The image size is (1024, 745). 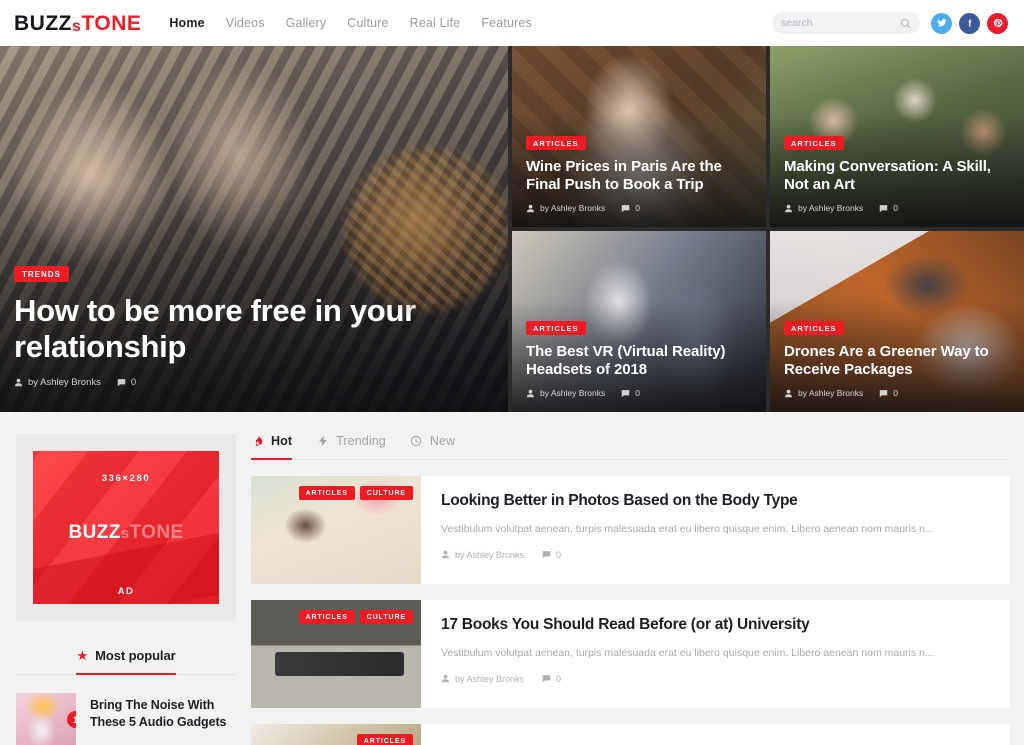 I want to click on nav-item-home: Home, so click(x=186, y=23).